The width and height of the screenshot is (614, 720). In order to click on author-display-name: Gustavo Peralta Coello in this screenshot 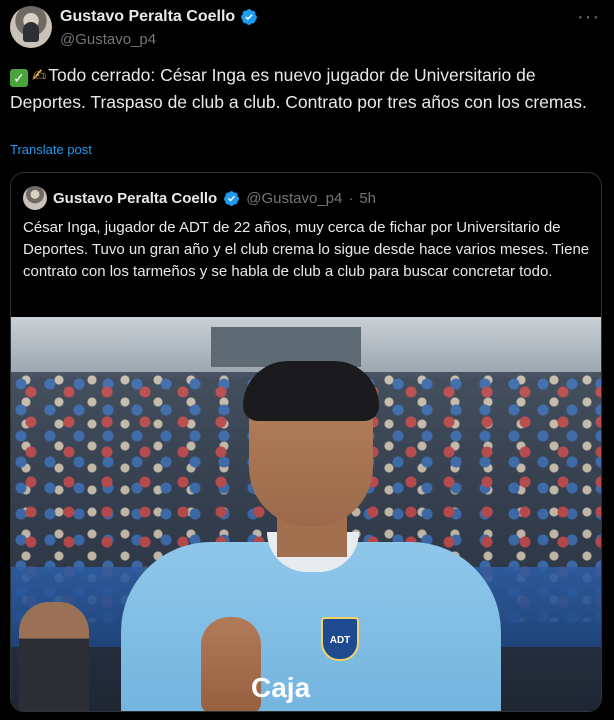, I will do `click(147, 17)`.